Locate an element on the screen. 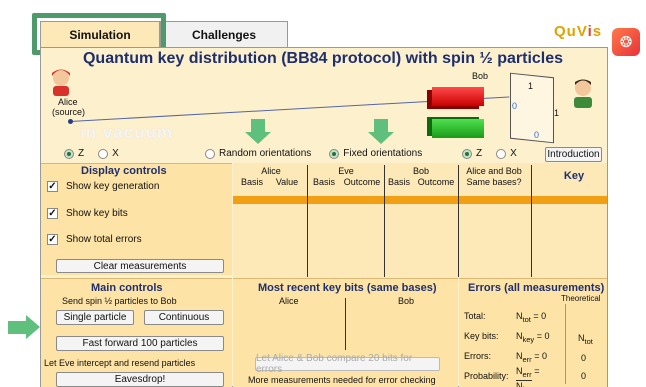 The width and height of the screenshot is (646, 387). show-key-generation-label: Show key generation is located at coordinates (113, 186).